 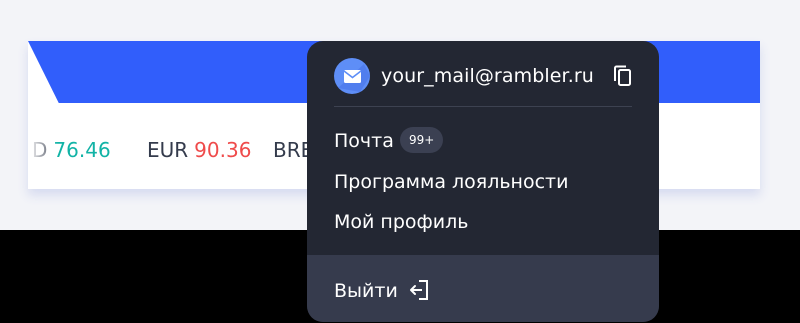 I want to click on account-header: your_mail@rambler.ru, so click(x=482, y=76).